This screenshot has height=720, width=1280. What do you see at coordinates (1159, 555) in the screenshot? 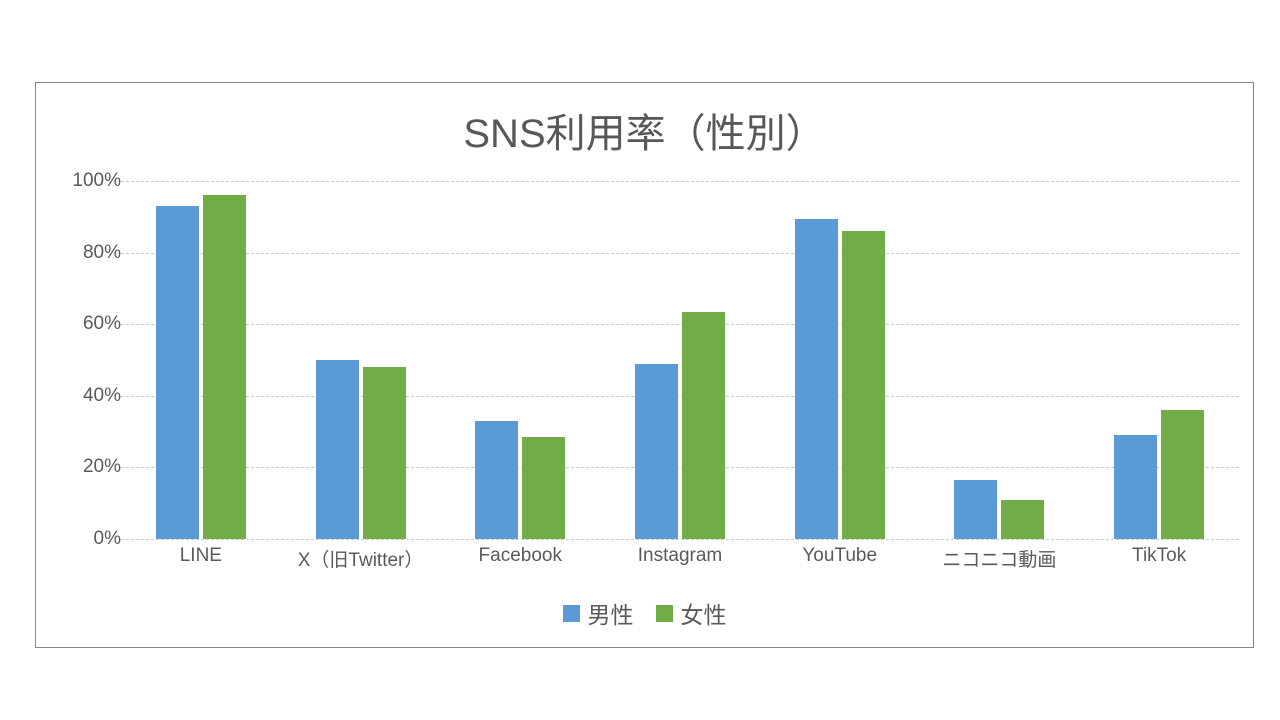
I see `x-axis-tick-label: TikTok` at bounding box center [1159, 555].